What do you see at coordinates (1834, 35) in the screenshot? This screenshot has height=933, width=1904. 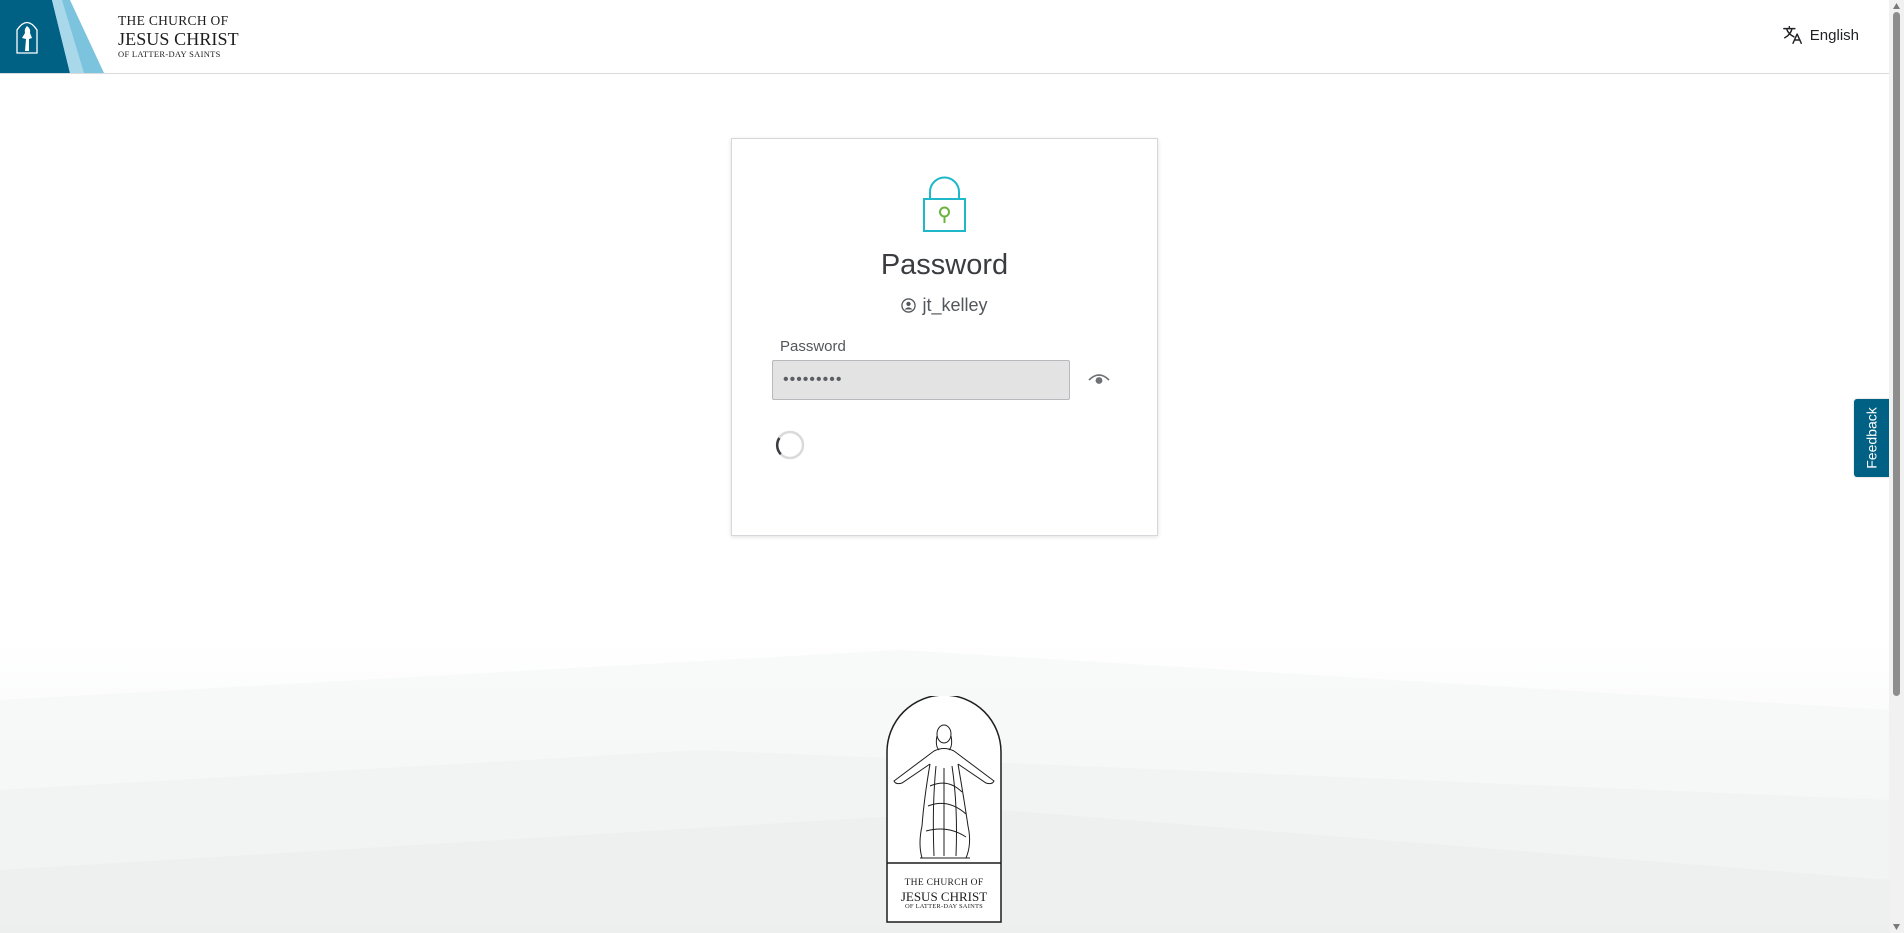 I see `language-label: English` at bounding box center [1834, 35].